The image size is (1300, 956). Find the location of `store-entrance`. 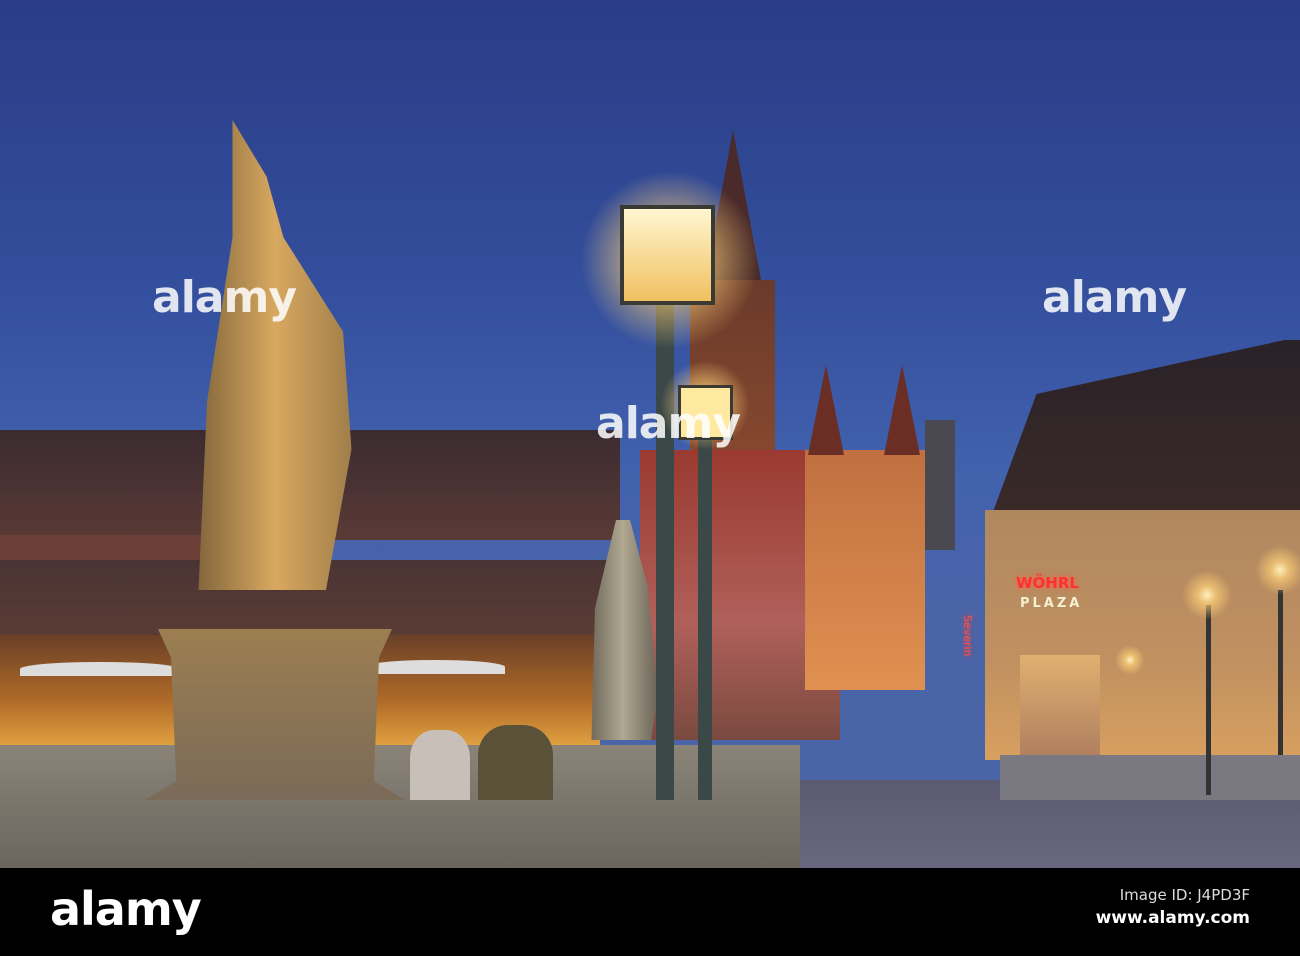

store-entrance is located at coordinates (1060, 705).